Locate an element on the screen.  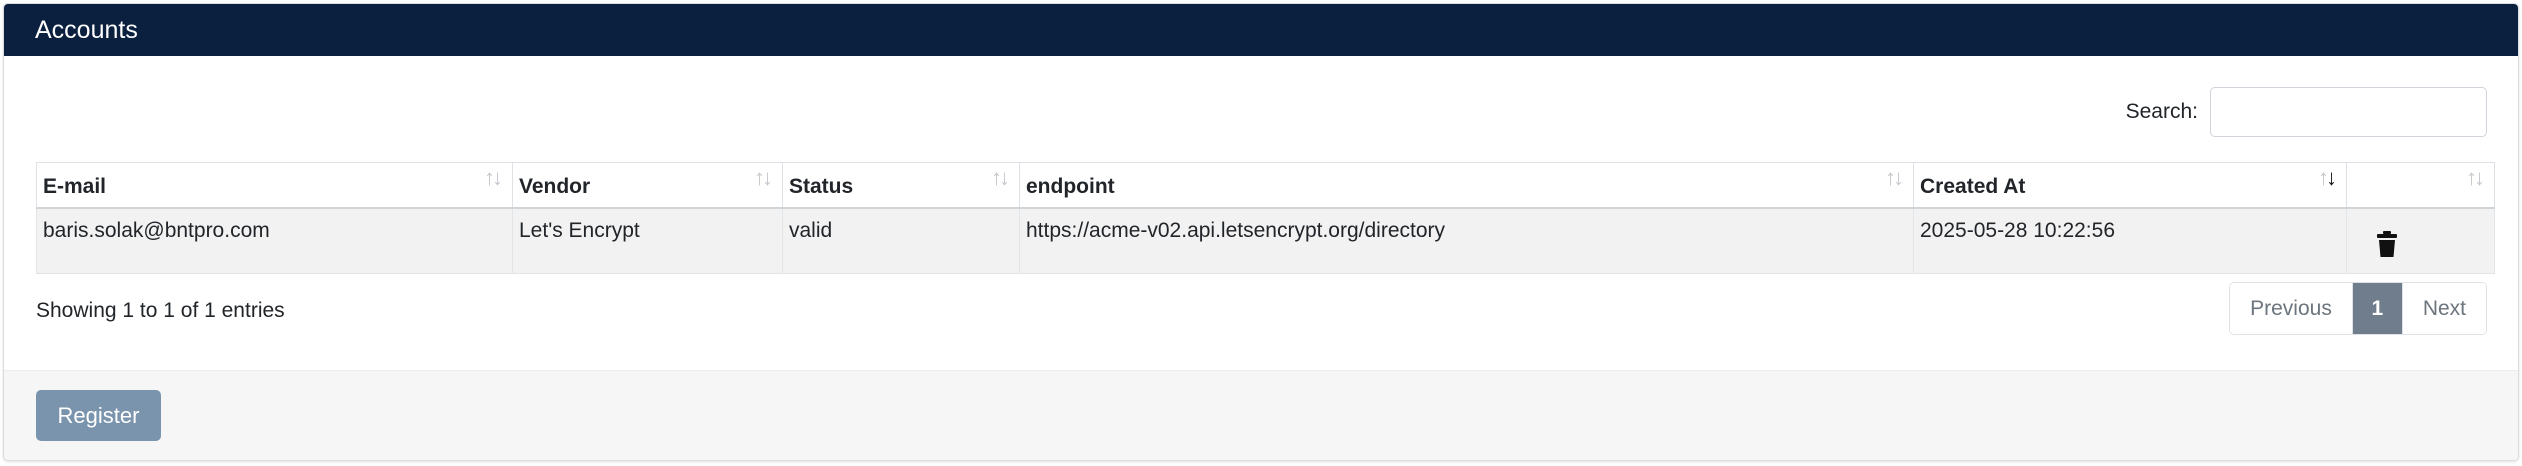
column-label: E-mail is located at coordinates (75, 186).